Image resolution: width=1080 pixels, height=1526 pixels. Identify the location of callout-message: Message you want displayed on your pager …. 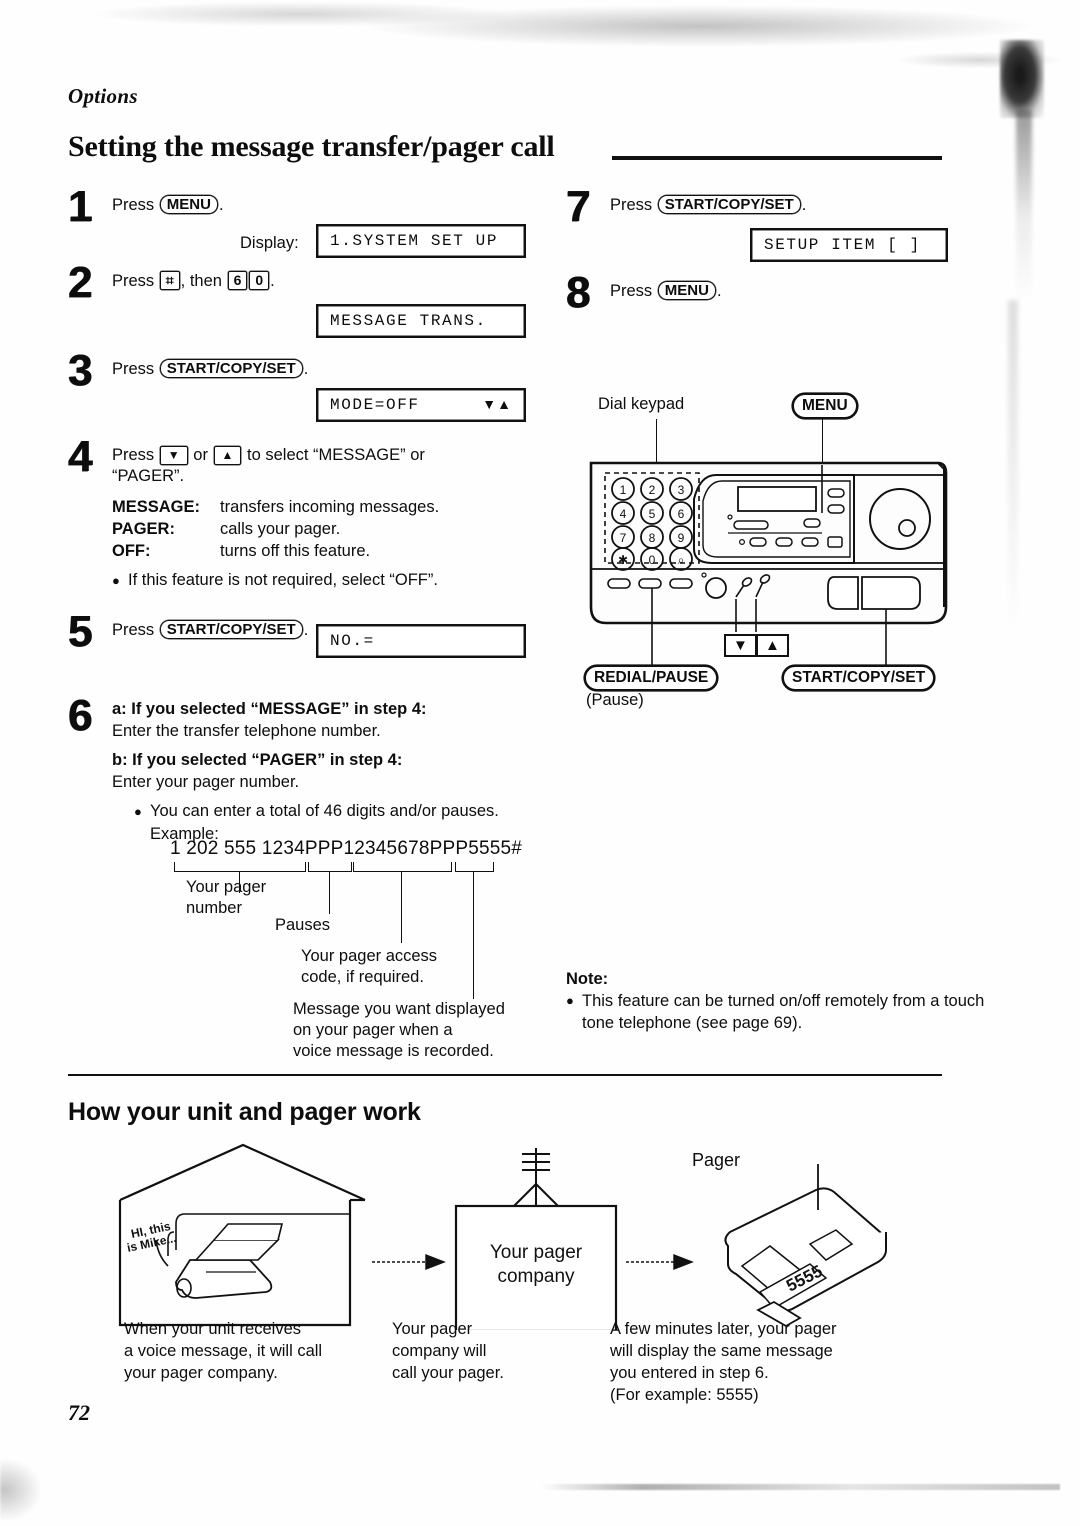
(399, 1030).